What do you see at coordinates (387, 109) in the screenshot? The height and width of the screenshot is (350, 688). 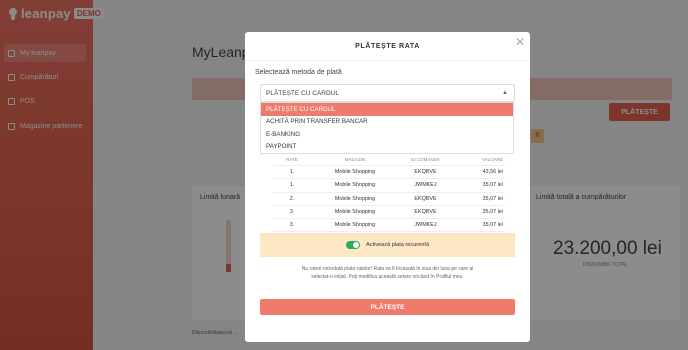 I see `option-card: PLĂTEȘTE CU CARDUL` at bounding box center [387, 109].